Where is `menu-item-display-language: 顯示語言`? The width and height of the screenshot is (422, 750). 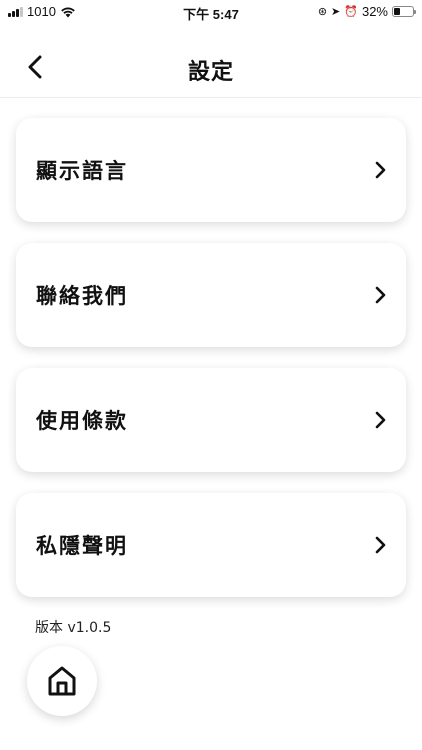
menu-item-display-language: 顯示語言 is located at coordinates (211, 170).